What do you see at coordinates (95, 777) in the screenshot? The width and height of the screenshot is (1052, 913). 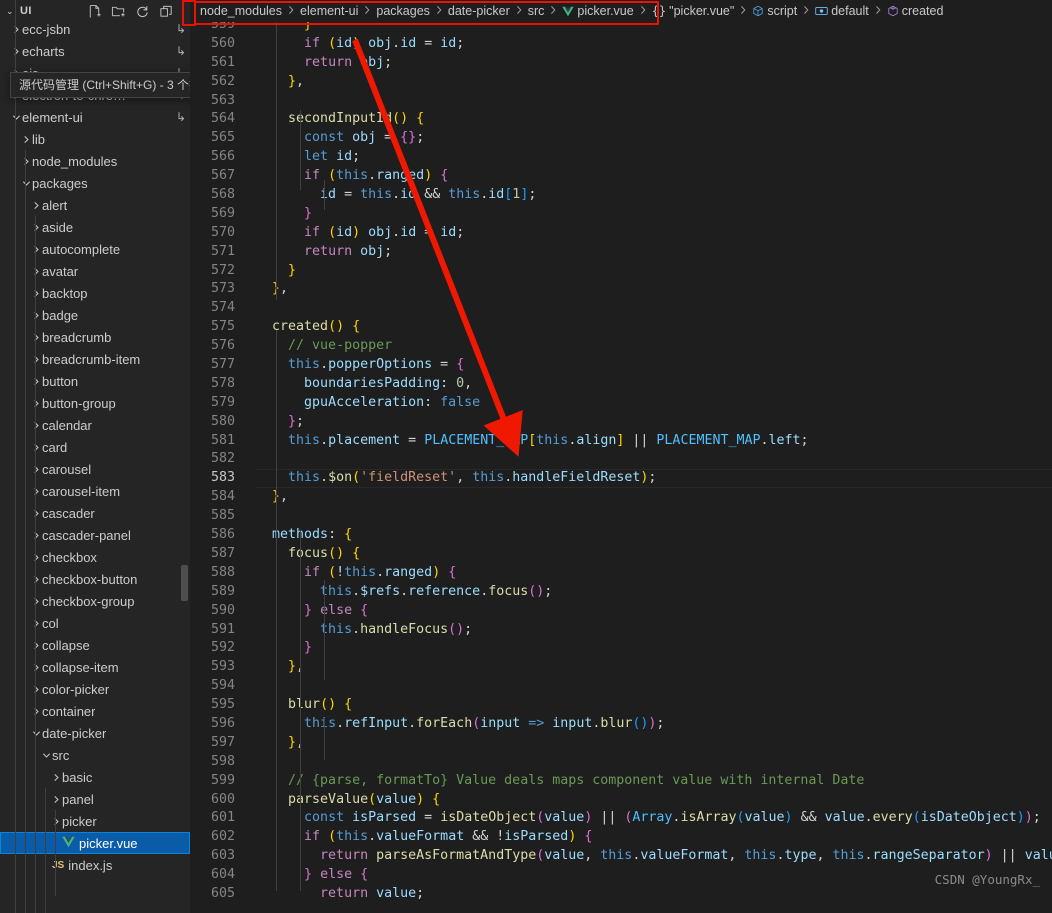 I see `file-tree-item: basic` at bounding box center [95, 777].